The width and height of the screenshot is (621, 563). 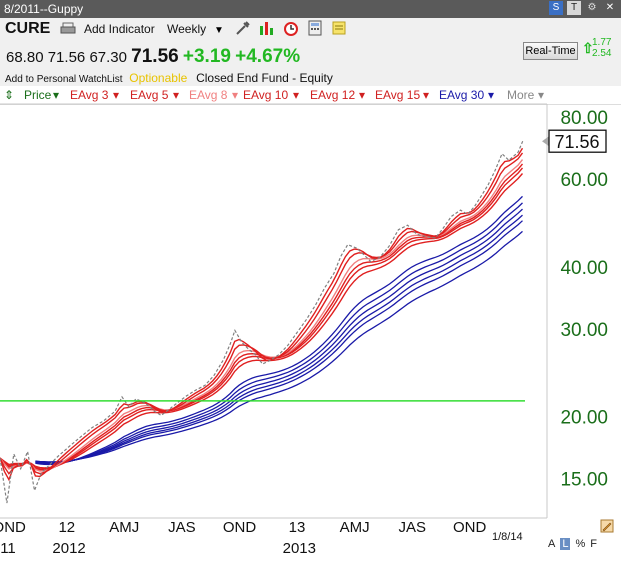 What do you see at coordinates (607, 526) in the screenshot?
I see `pencil-icon` at bounding box center [607, 526].